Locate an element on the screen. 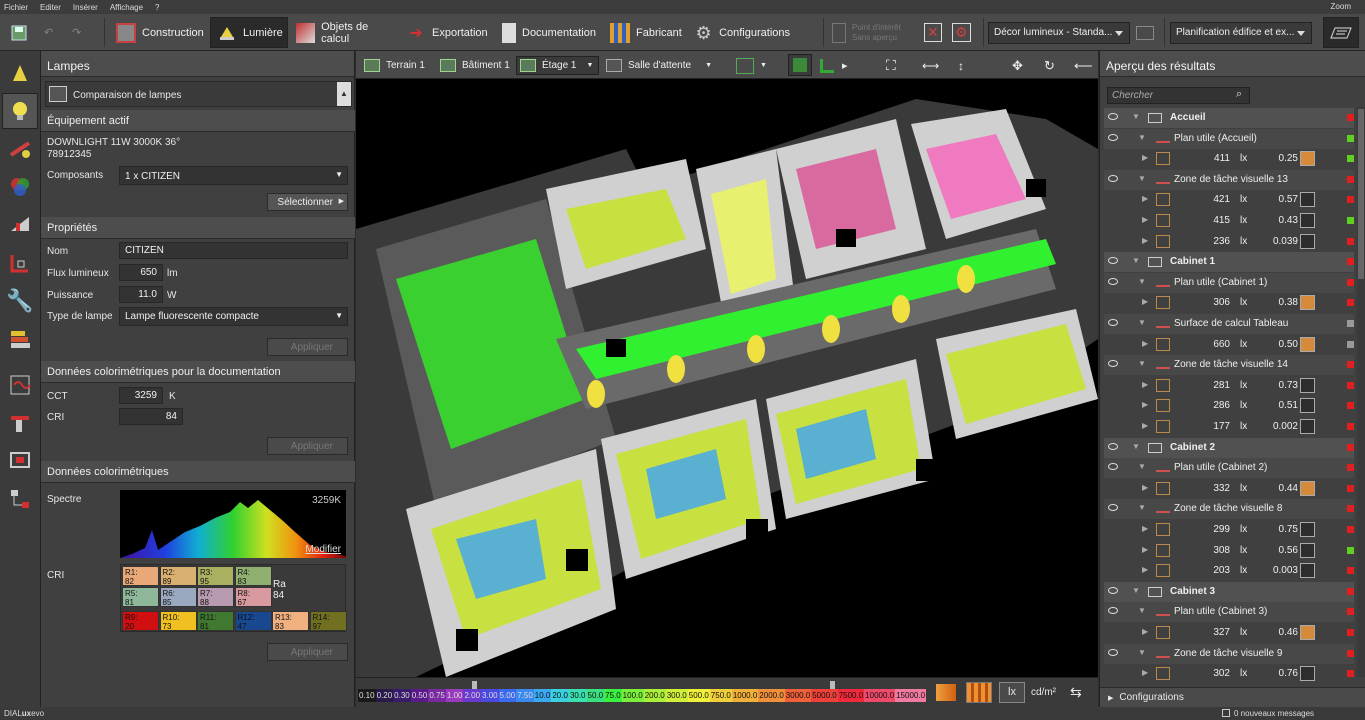 The width and height of the screenshot is (1365, 720). hierarchy-tool is located at coordinates (20, 499).